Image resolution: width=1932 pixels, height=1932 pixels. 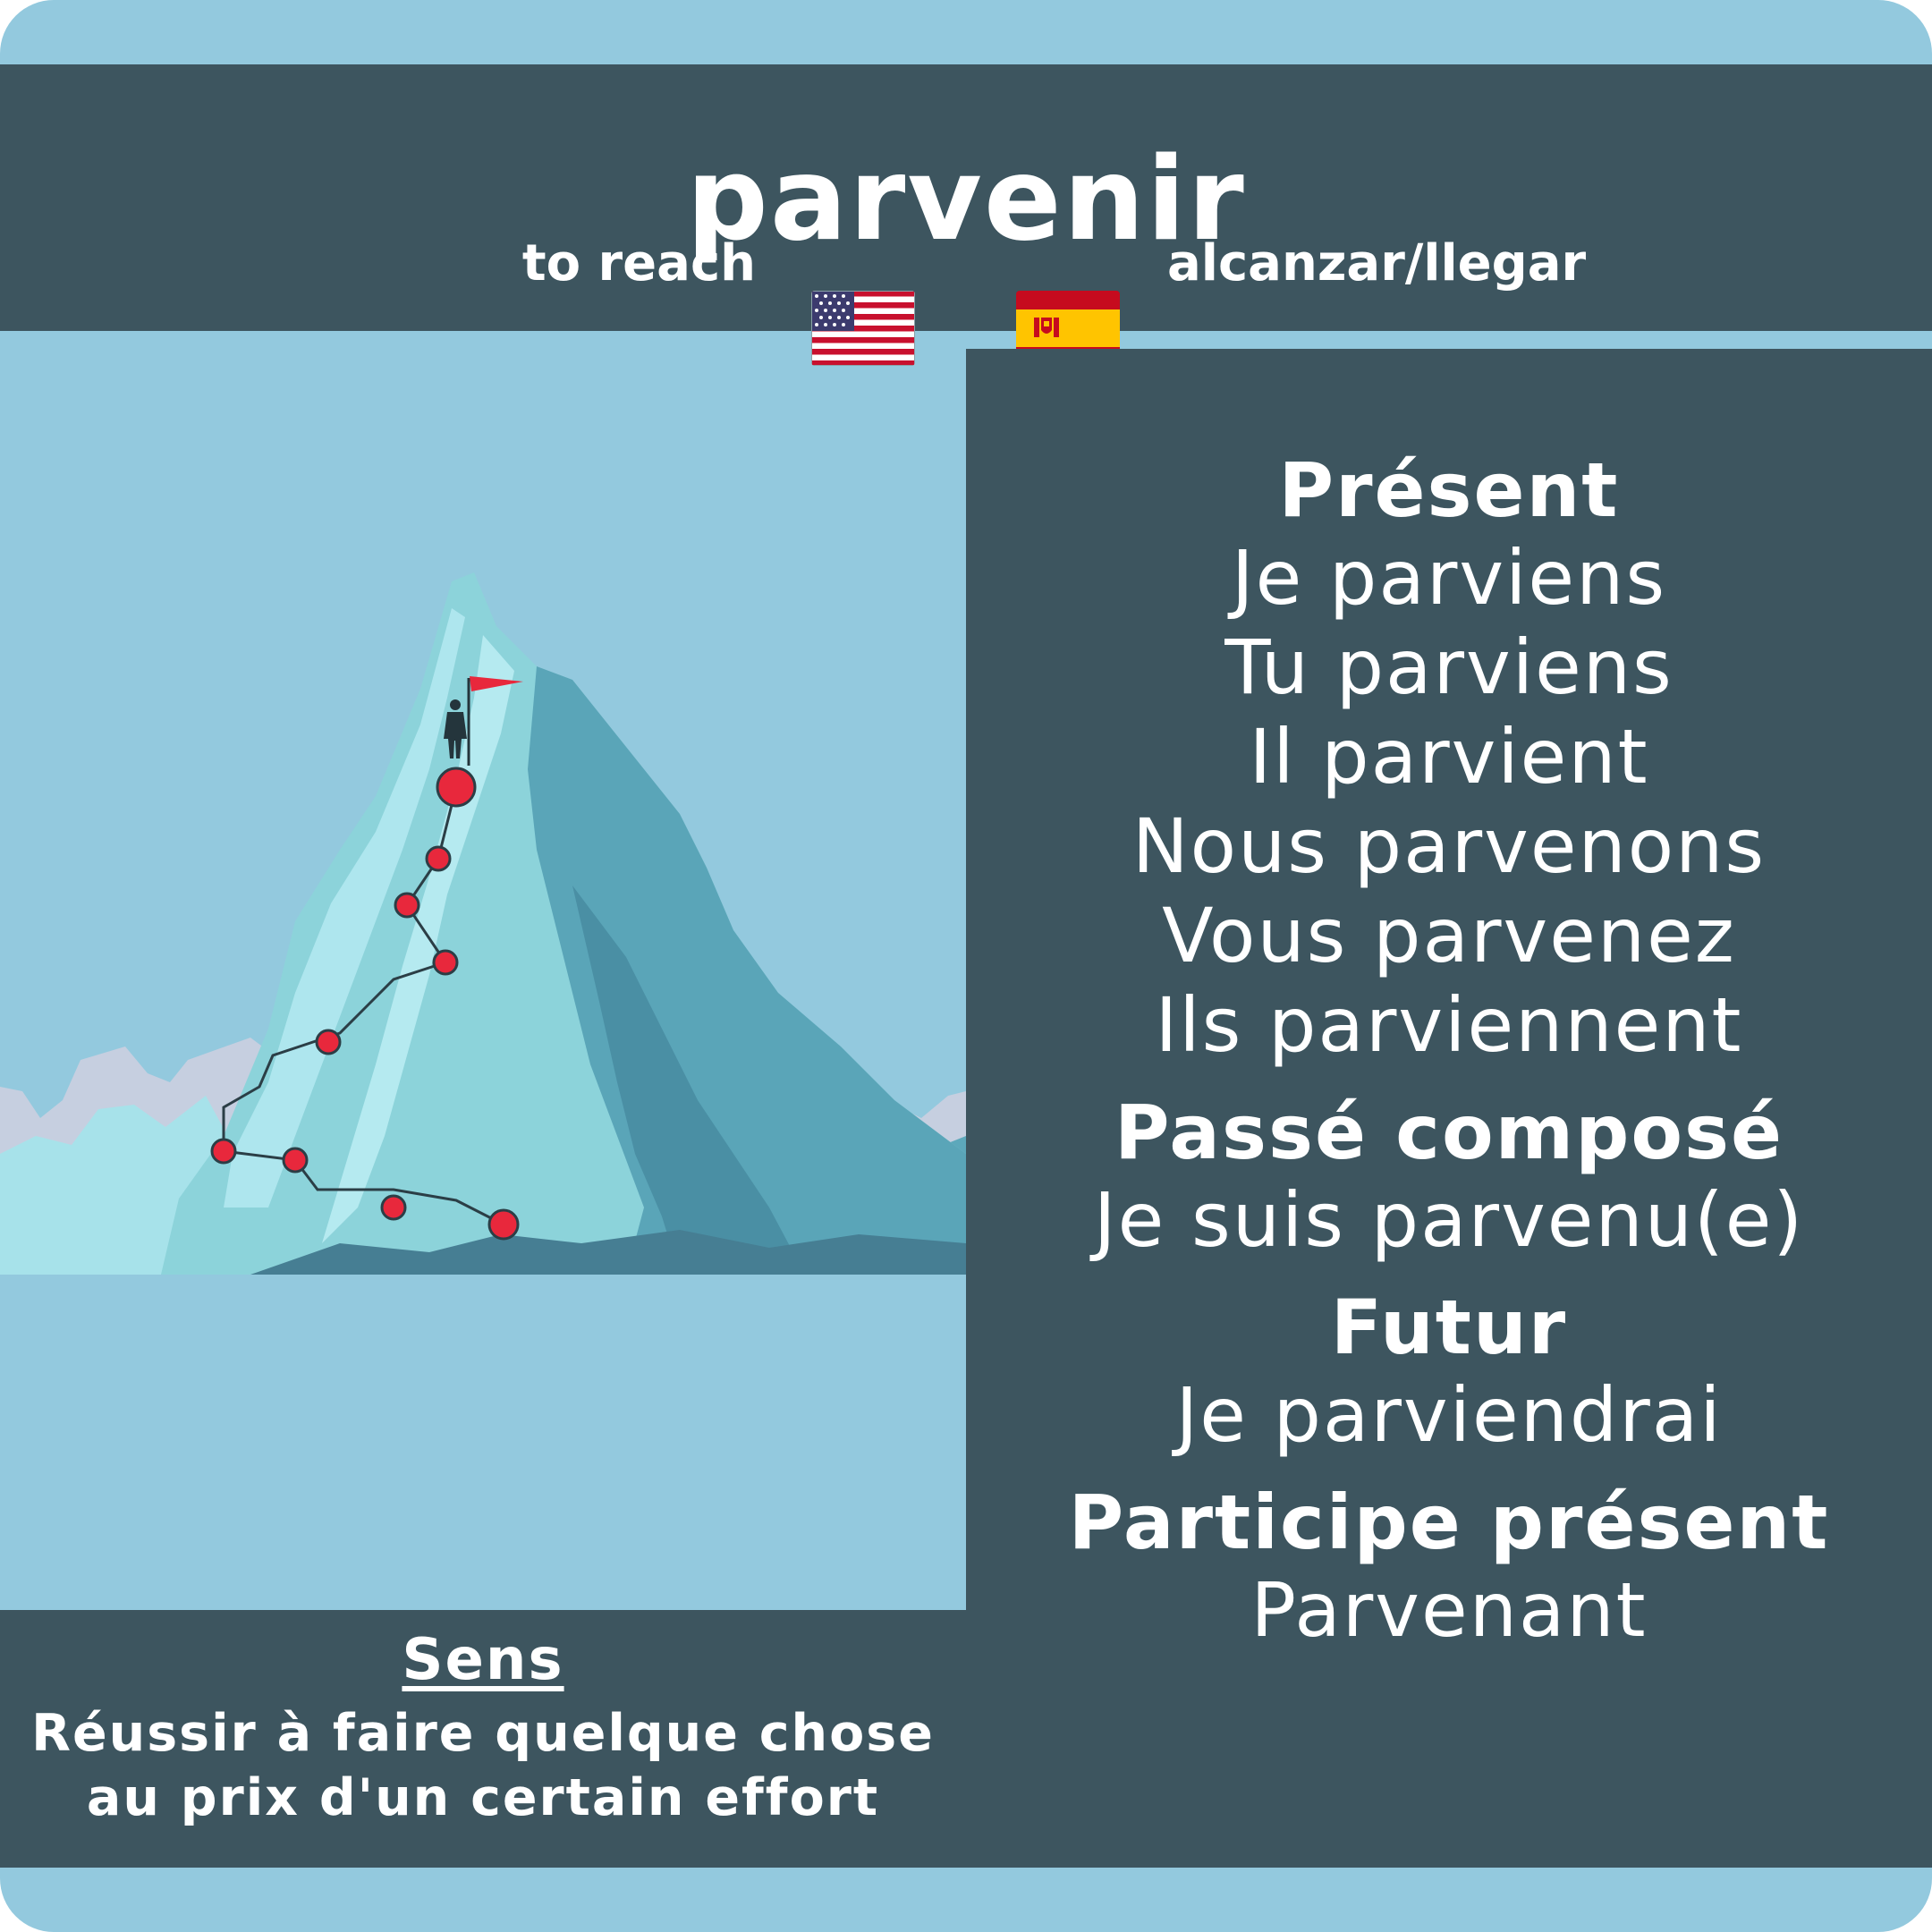 I want to click on futur-section: Futur Je parviendrai, so click(x=1449, y=1372).